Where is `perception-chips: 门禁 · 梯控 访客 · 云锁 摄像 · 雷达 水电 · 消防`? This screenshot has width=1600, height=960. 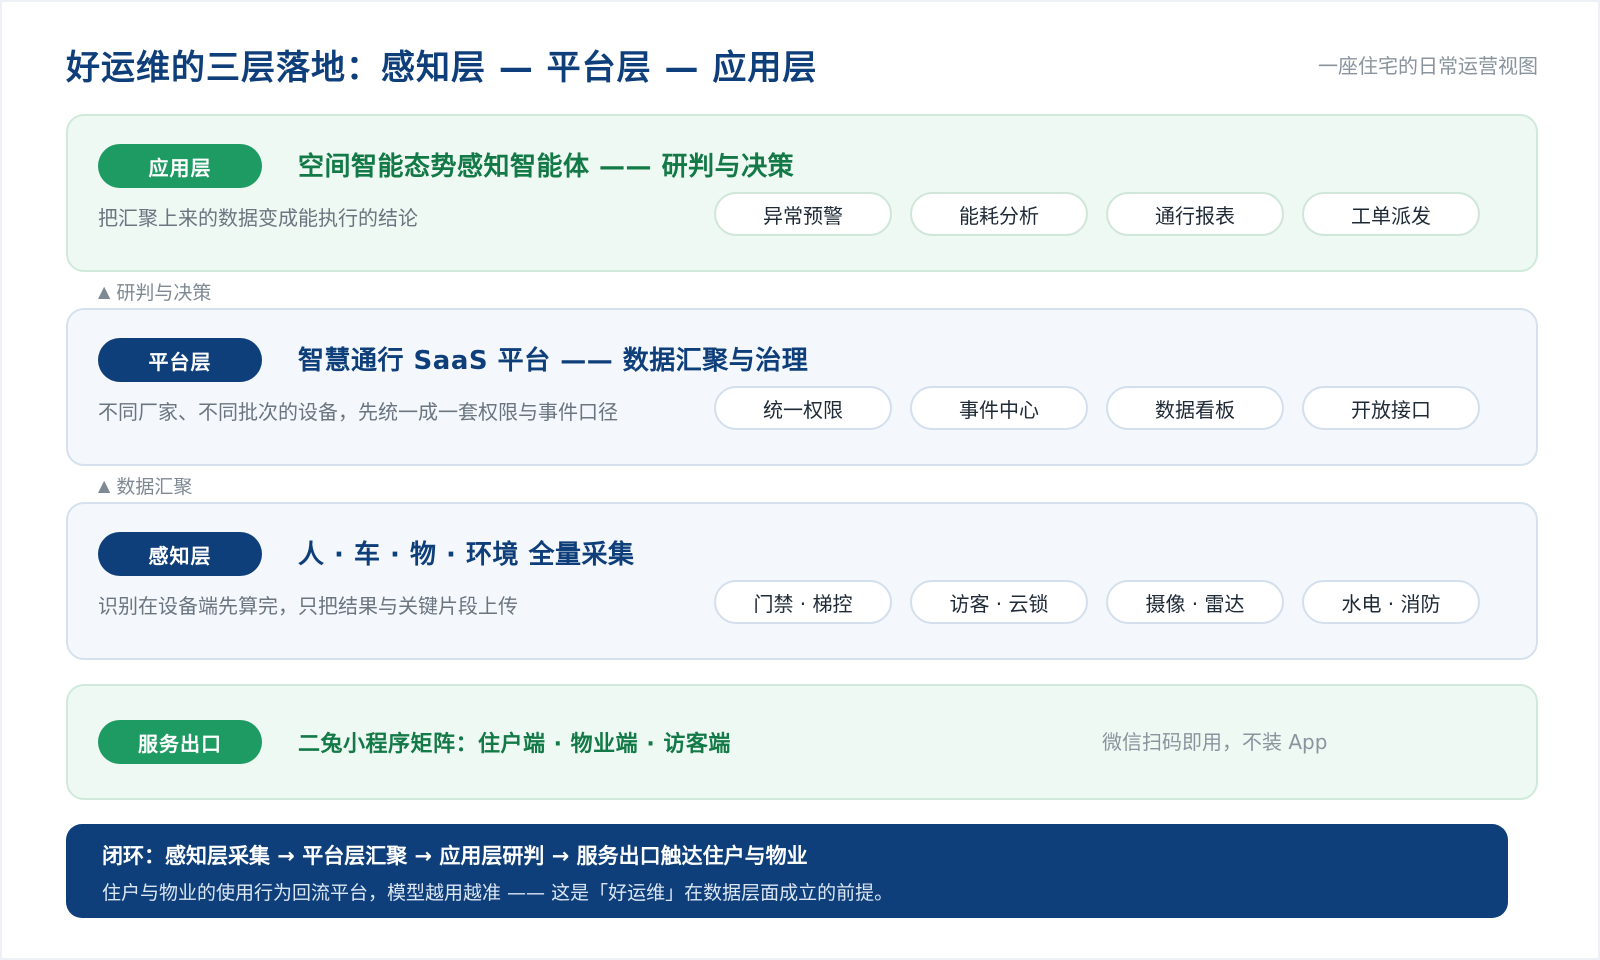
perception-chips: 门禁 · 梯控 访客 · 云锁 摄像 · 雷达 水电 · 消防 is located at coordinates (1097, 602).